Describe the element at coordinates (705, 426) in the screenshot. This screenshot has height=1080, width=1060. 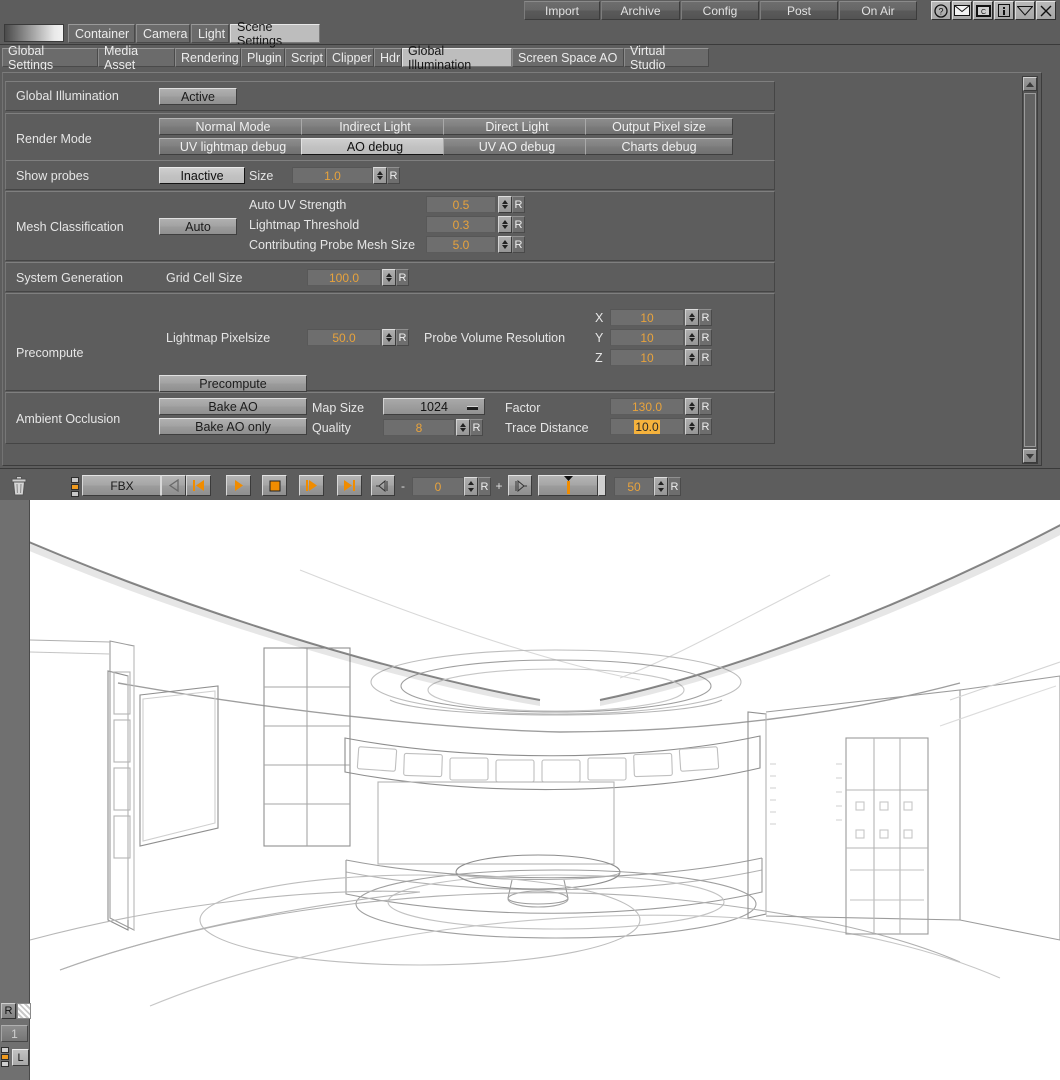
I see `trace-distance-reset-button: R` at that location.